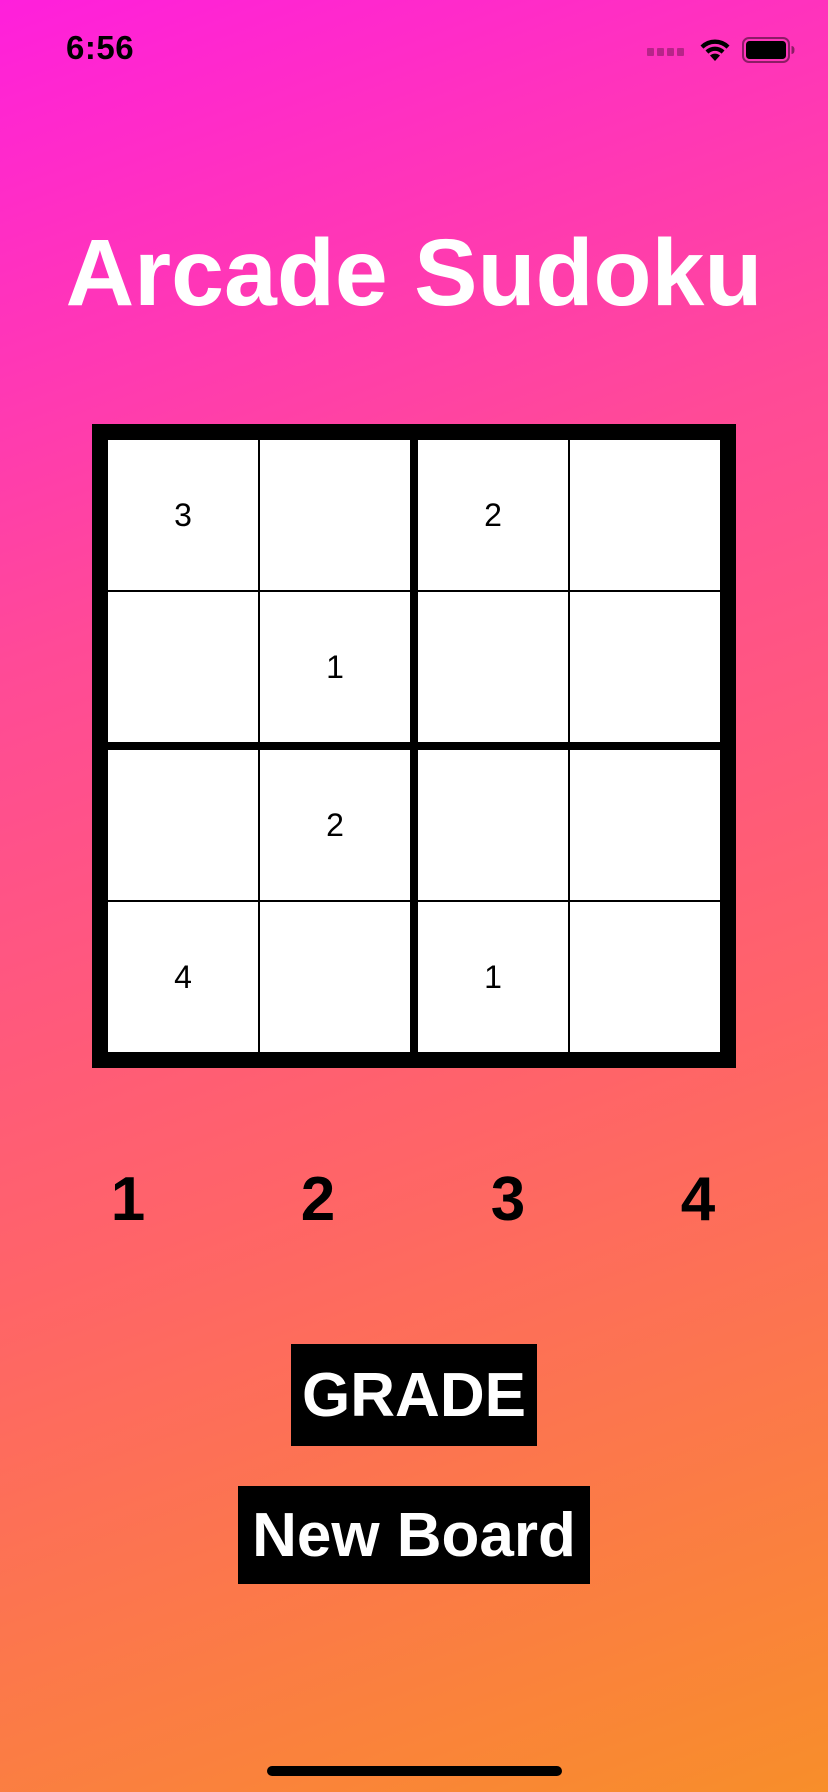 The width and height of the screenshot is (828, 1792). Describe the element at coordinates (698, 1200) in the screenshot. I see `number-option-4: 4` at that location.